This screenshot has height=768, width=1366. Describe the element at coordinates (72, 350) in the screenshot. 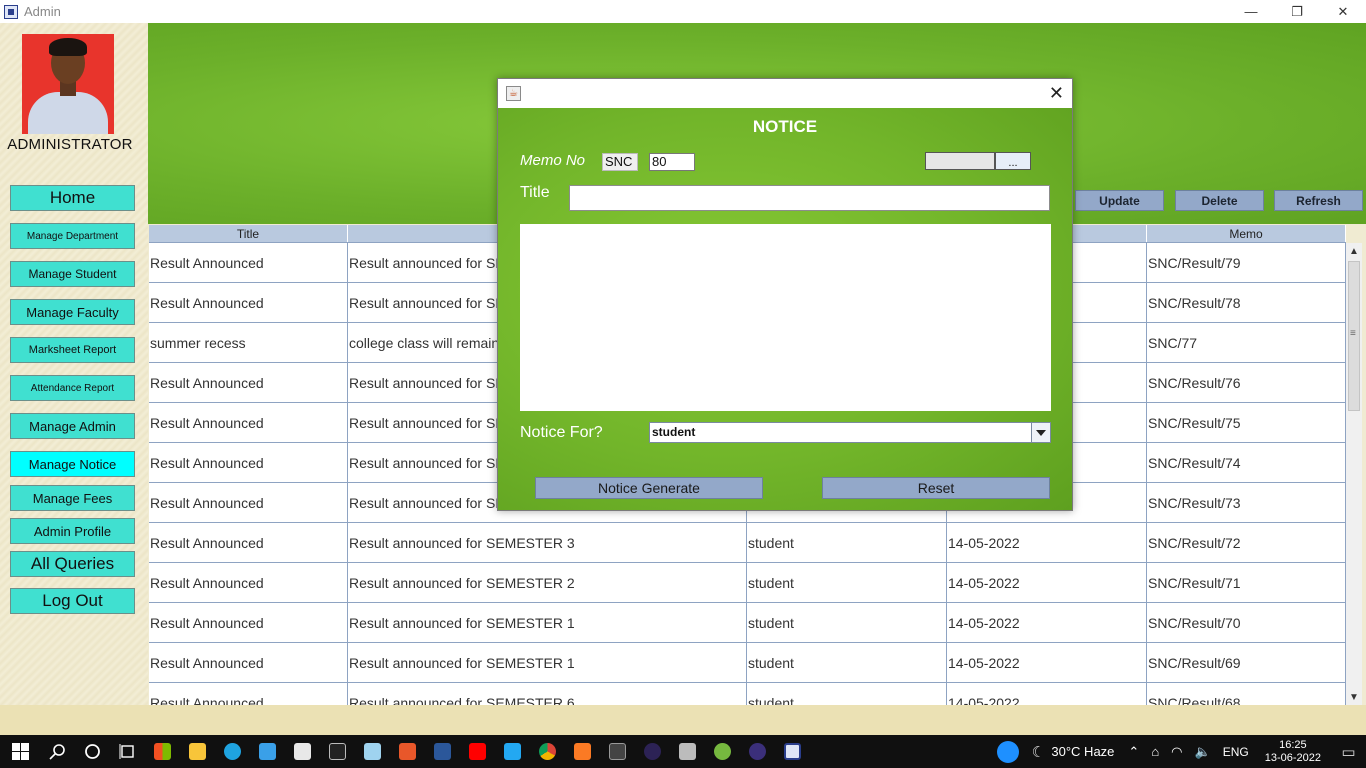

I see `nav-marksheet-report-button: Marksheet Report` at that location.